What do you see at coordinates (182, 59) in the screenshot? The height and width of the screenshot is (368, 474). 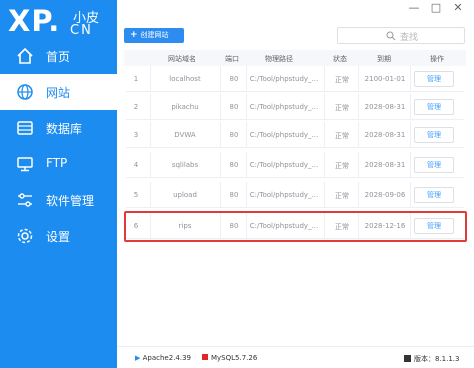 I see `header-domain: 网站域名` at bounding box center [182, 59].